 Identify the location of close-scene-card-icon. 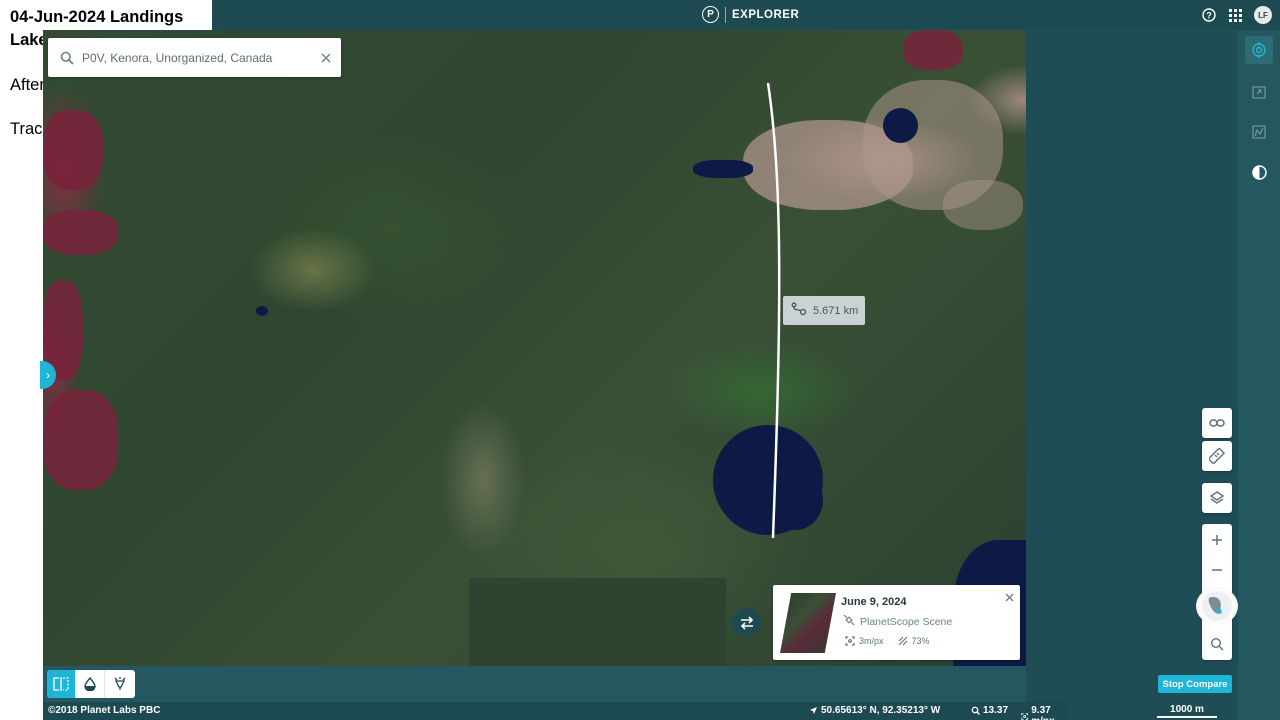
(1009, 597).